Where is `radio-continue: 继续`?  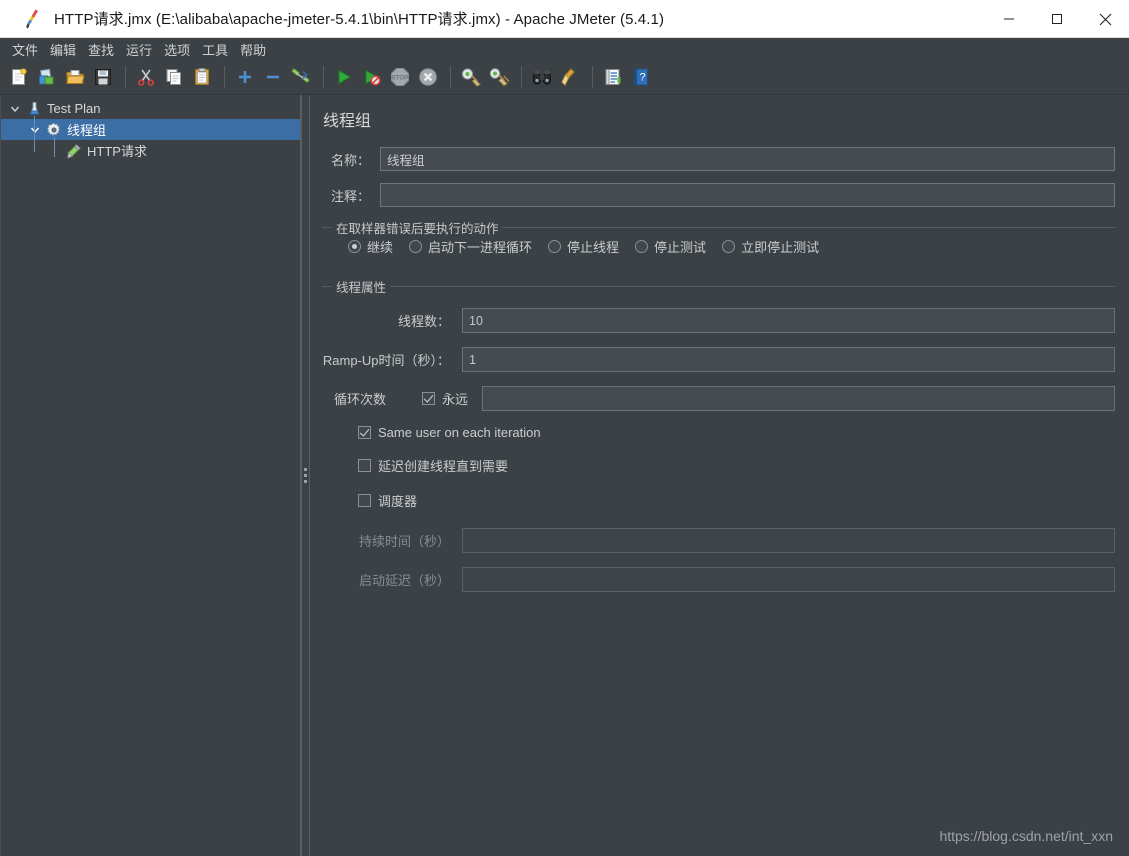
radio-continue: 继续 is located at coordinates (370, 246).